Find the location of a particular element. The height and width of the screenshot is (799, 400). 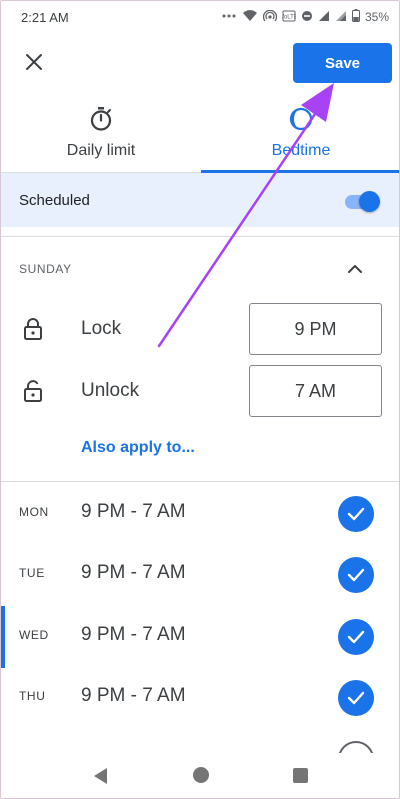

save-button: Save is located at coordinates (342, 63).